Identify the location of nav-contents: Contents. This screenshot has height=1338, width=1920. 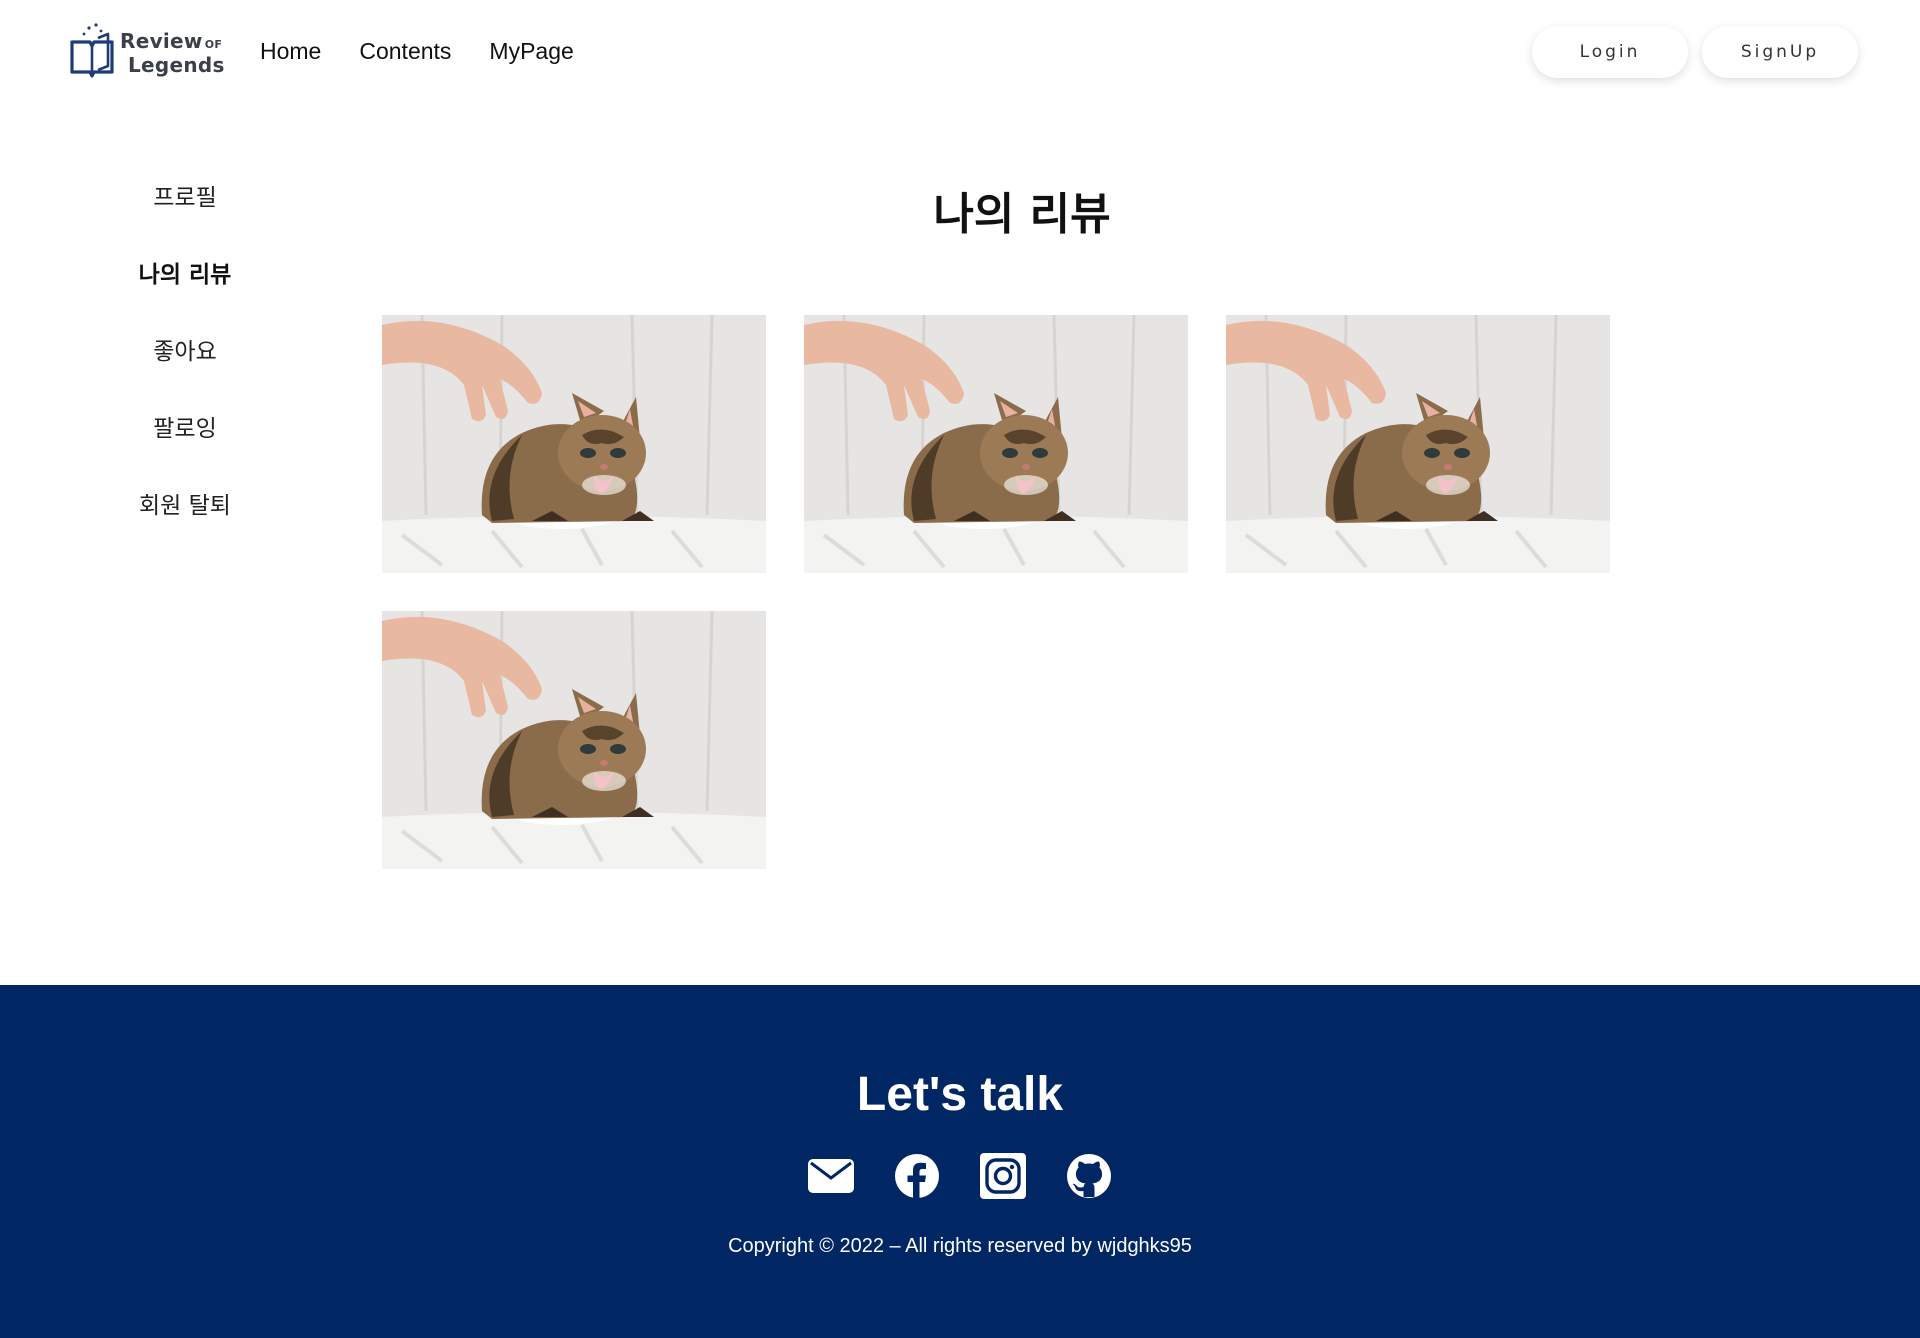
(405, 51).